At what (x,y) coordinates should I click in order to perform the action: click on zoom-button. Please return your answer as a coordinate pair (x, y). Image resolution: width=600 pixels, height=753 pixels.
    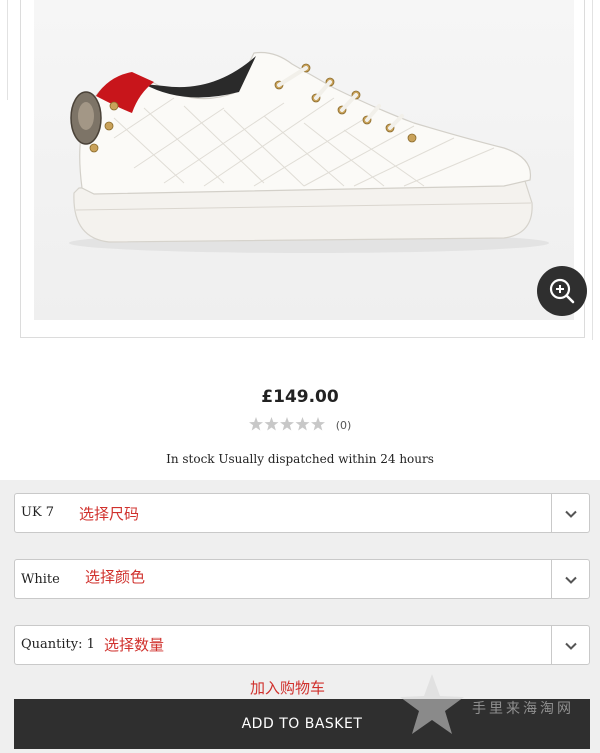
    Looking at the image, I should click on (562, 291).